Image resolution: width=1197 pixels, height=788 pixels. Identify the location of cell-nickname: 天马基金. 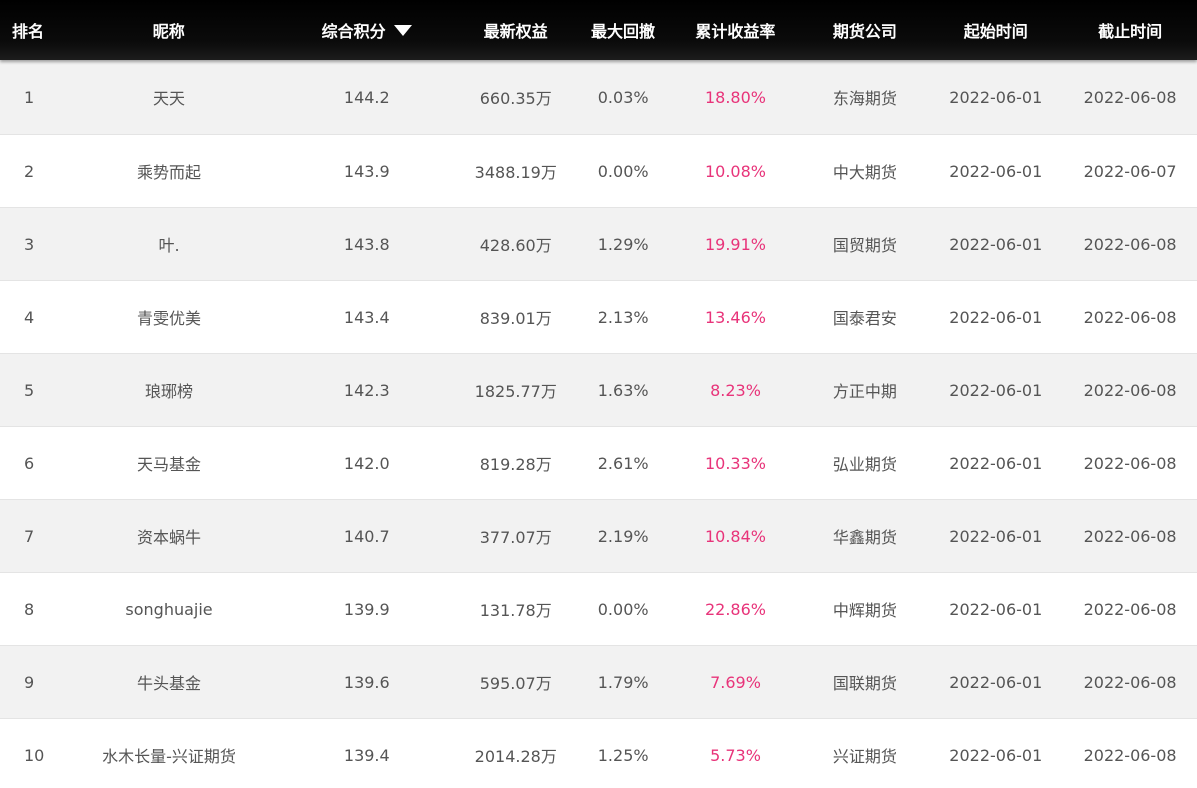
(169, 463).